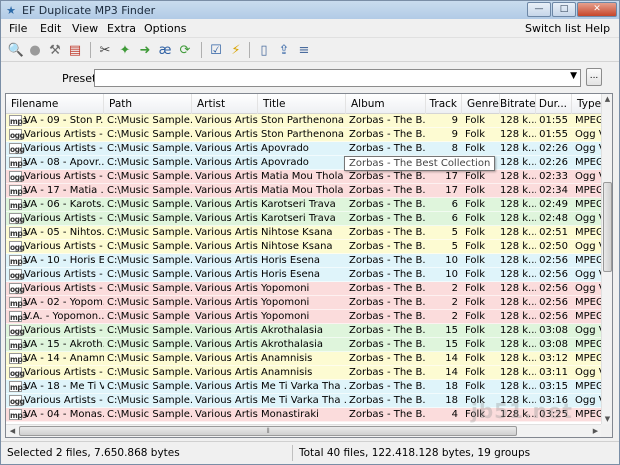 This screenshot has height=465, width=620. I want to click on refresh-icon: ⟳, so click(185, 50).